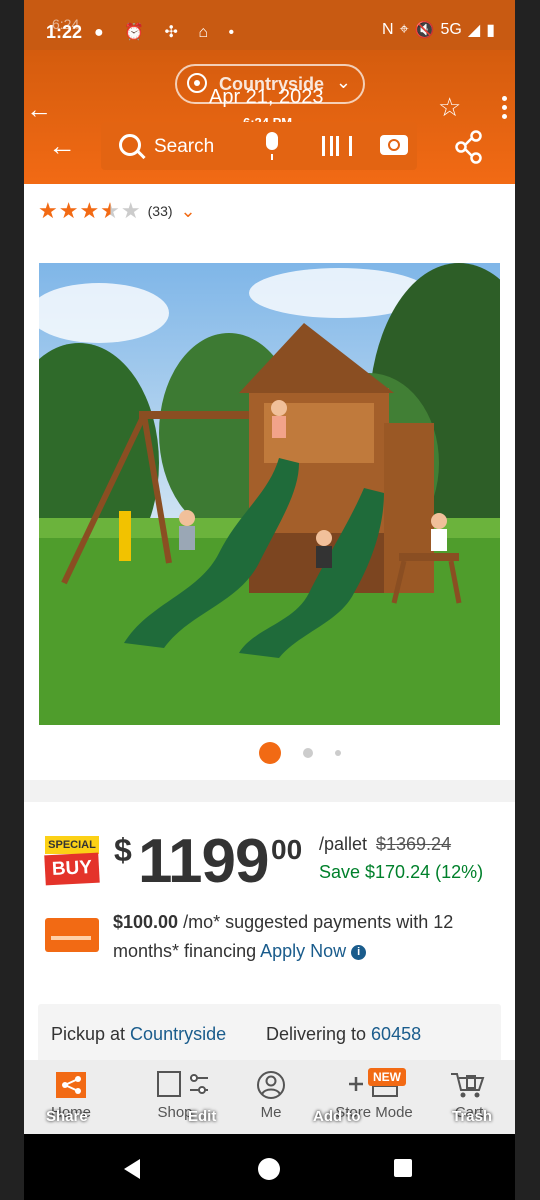  What do you see at coordinates (71, 1085) in the screenshot?
I see `home-logo-icon` at bounding box center [71, 1085].